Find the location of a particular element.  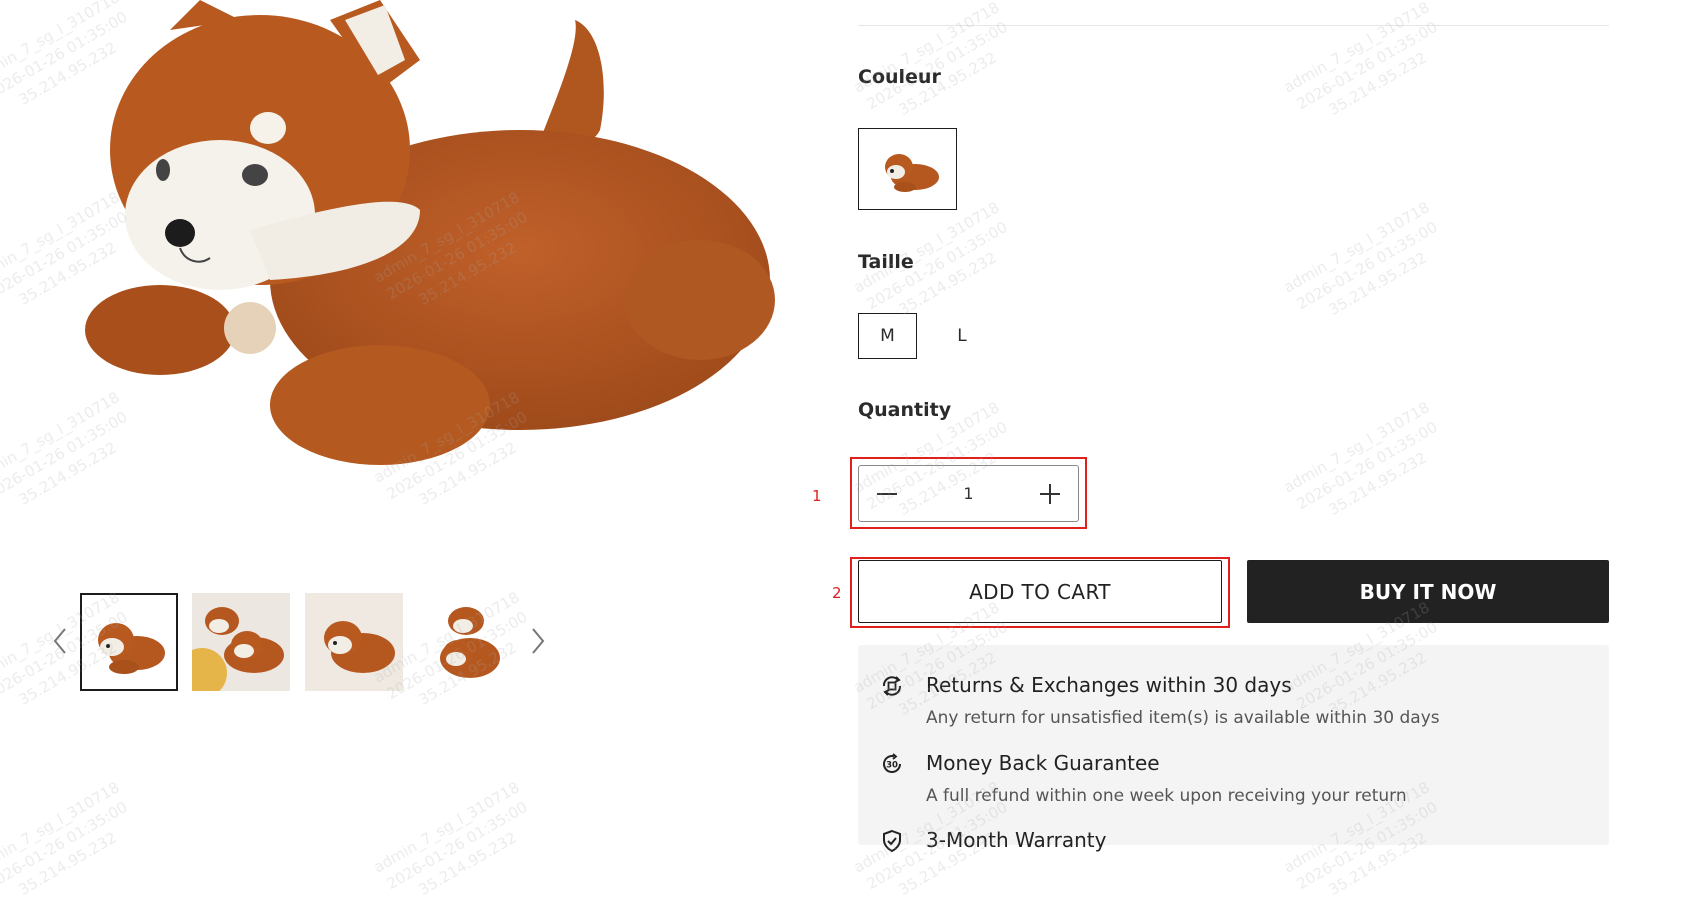

red-panda-plush-stacked-icon is located at coordinates (467, 642).